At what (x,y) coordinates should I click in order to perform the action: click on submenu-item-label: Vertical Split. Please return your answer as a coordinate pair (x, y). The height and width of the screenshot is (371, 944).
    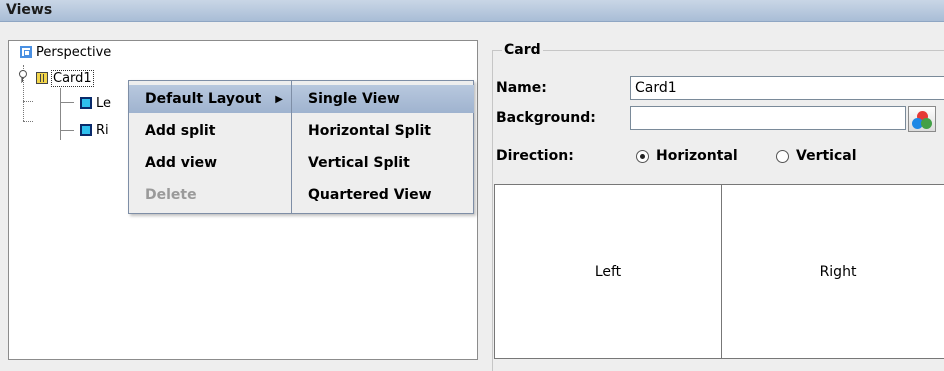
    Looking at the image, I should click on (359, 163).